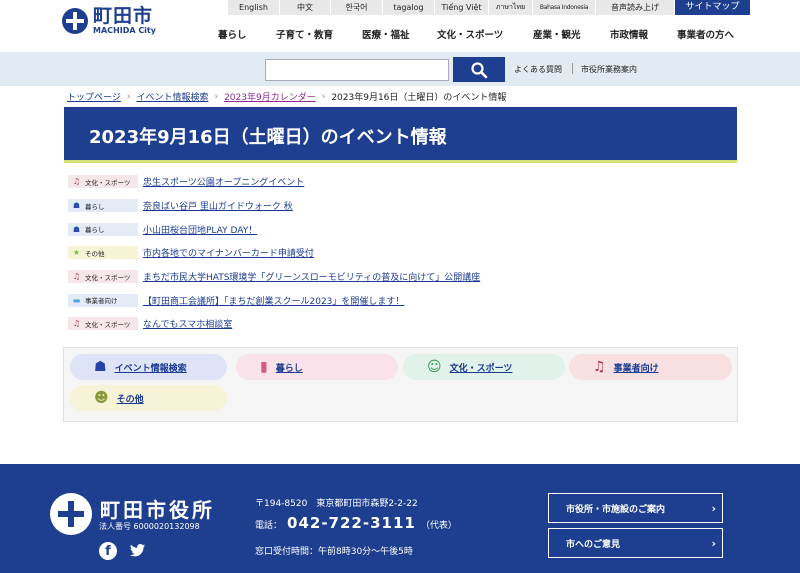 The image size is (800, 573). I want to click on category-culture-sports-button: ☺ 文化・スポーツ, so click(484, 367).